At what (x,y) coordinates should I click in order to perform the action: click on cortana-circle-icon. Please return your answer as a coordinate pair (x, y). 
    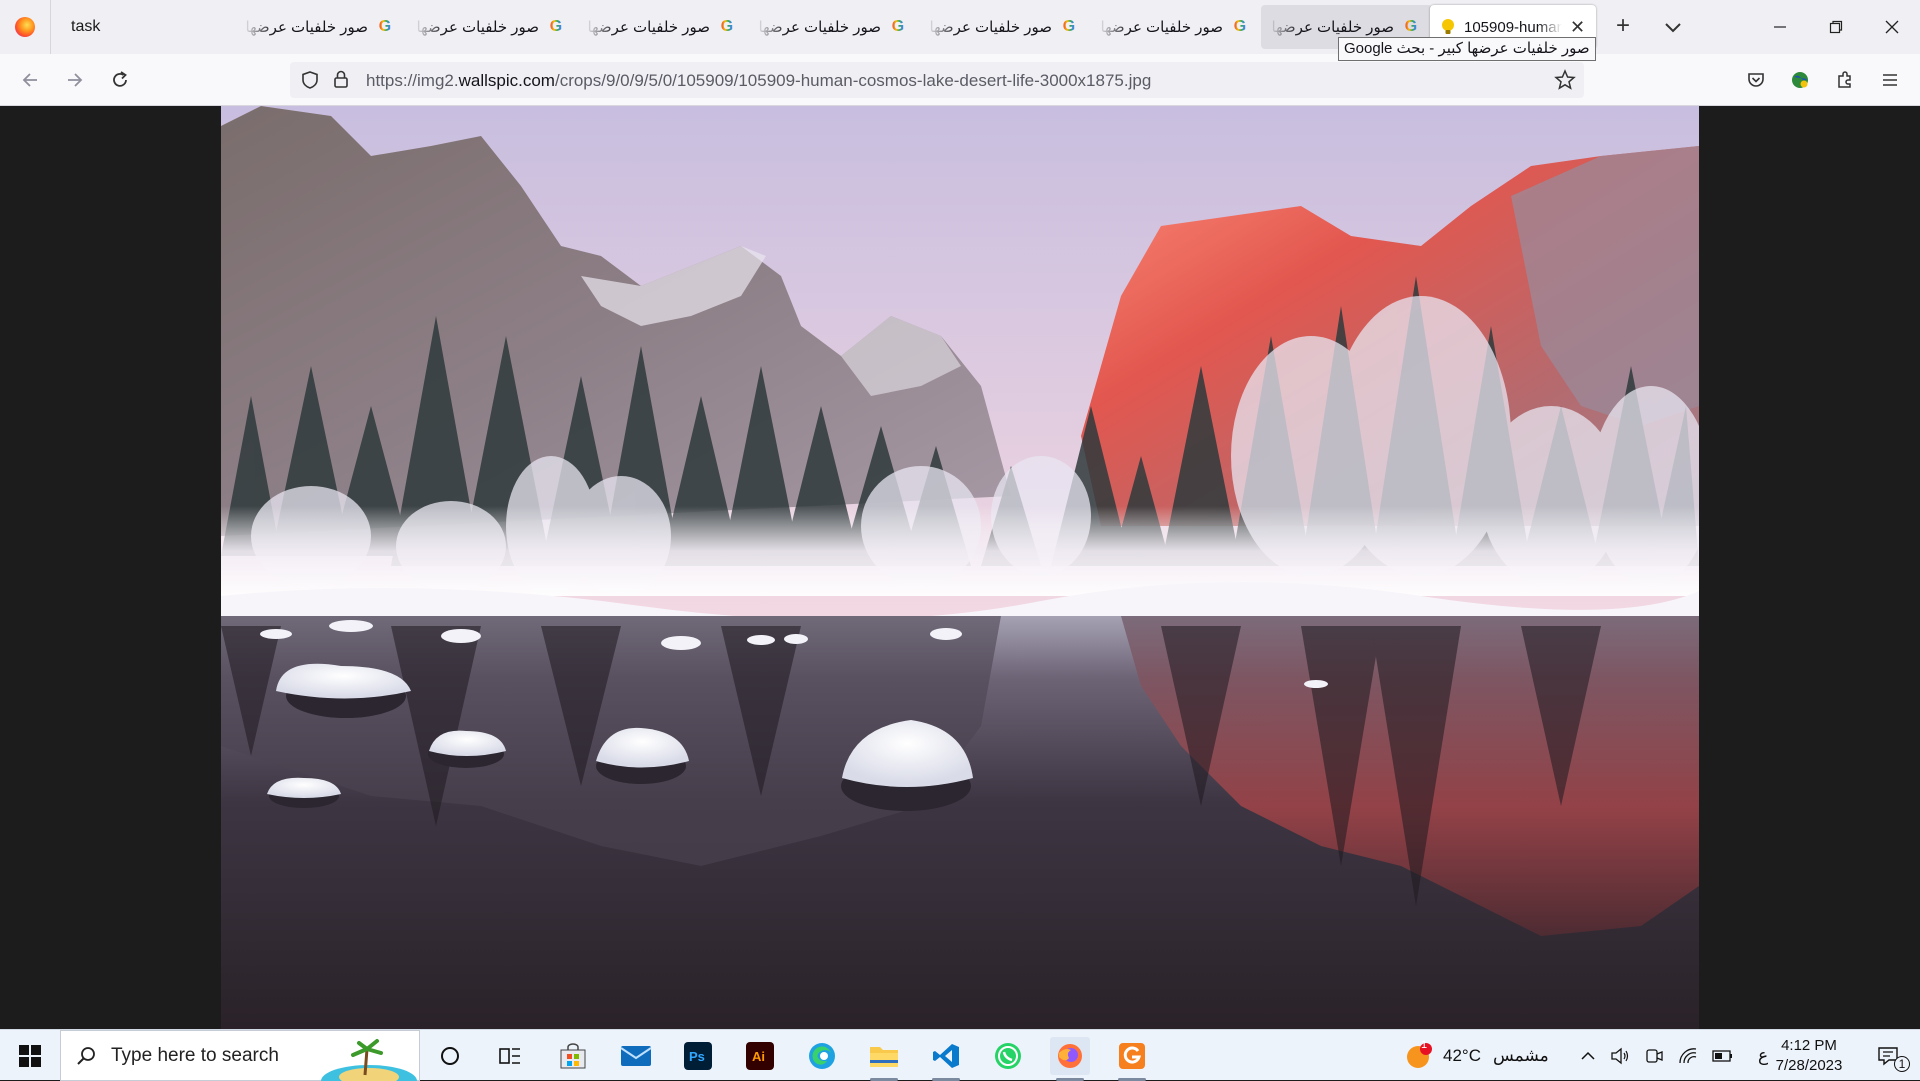
    Looking at the image, I should click on (450, 1056).